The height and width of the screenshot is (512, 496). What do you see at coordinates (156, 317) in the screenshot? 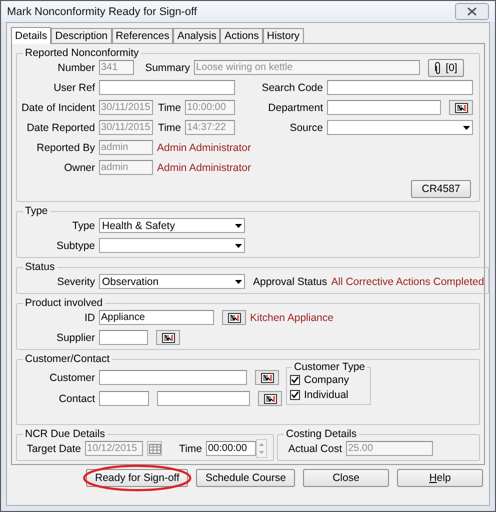
I see `input-field: Appliance` at bounding box center [156, 317].